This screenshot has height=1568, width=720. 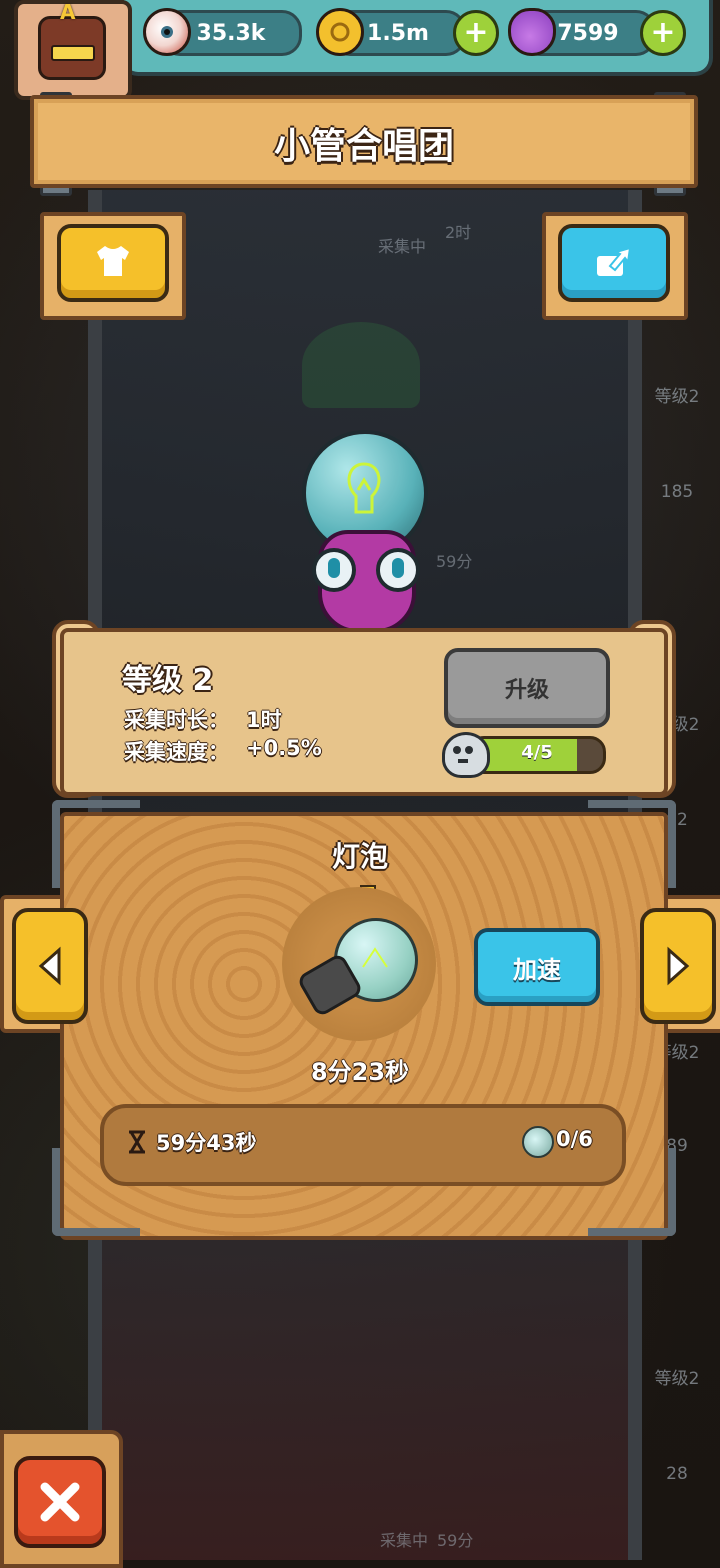 What do you see at coordinates (404, 1540) in the screenshot?
I see `room-bottom-status: 采集中` at bounding box center [404, 1540].